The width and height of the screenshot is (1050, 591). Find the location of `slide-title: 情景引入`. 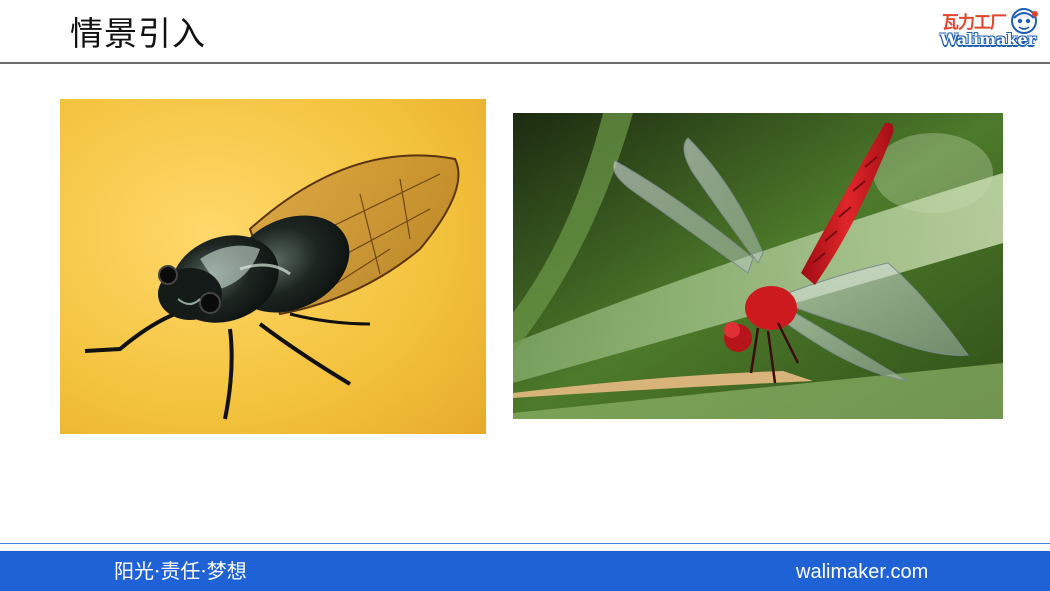

slide-title: 情景引入 is located at coordinates (138, 33).